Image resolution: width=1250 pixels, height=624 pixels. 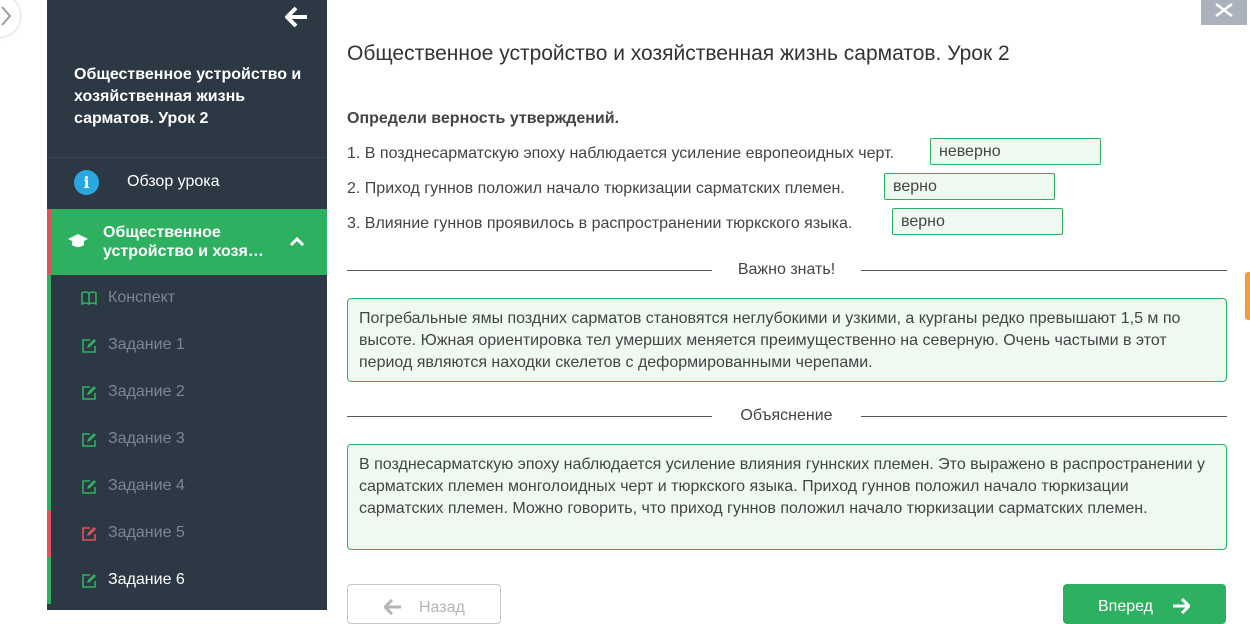 I want to click on back-arrow-icon, so click(x=297, y=17).